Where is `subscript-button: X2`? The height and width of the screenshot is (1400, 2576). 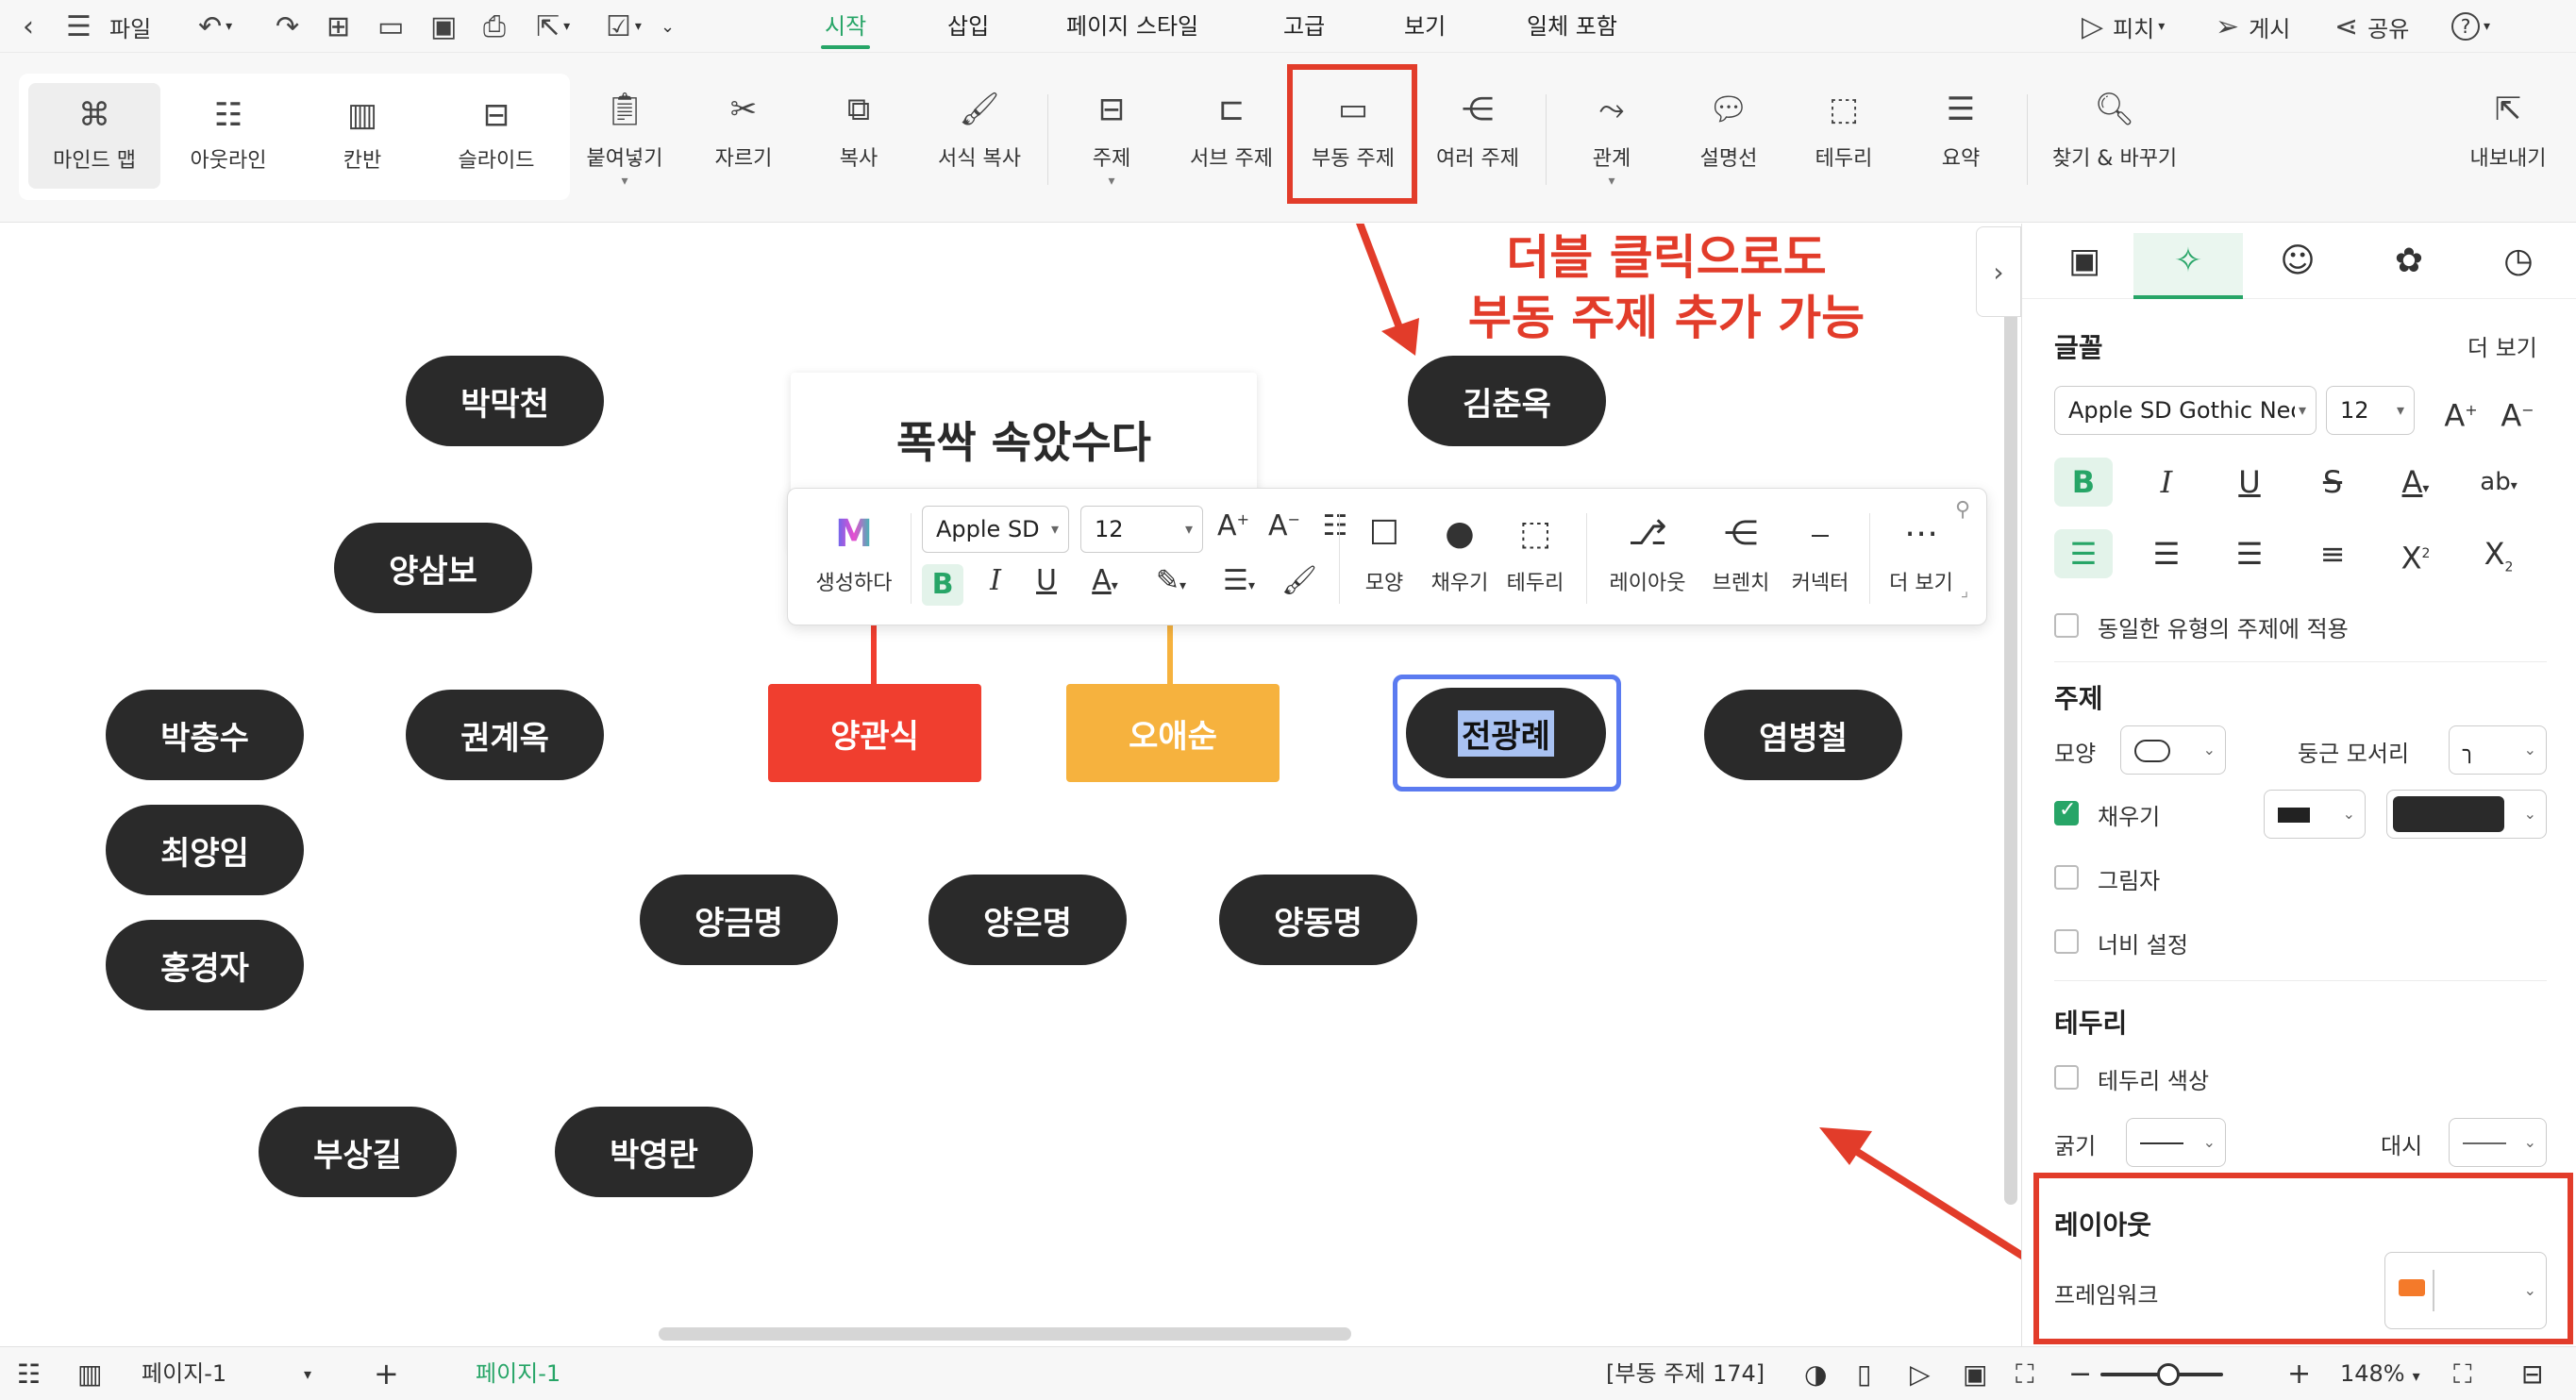
subscript-button: X2 is located at coordinates (2498, 553).